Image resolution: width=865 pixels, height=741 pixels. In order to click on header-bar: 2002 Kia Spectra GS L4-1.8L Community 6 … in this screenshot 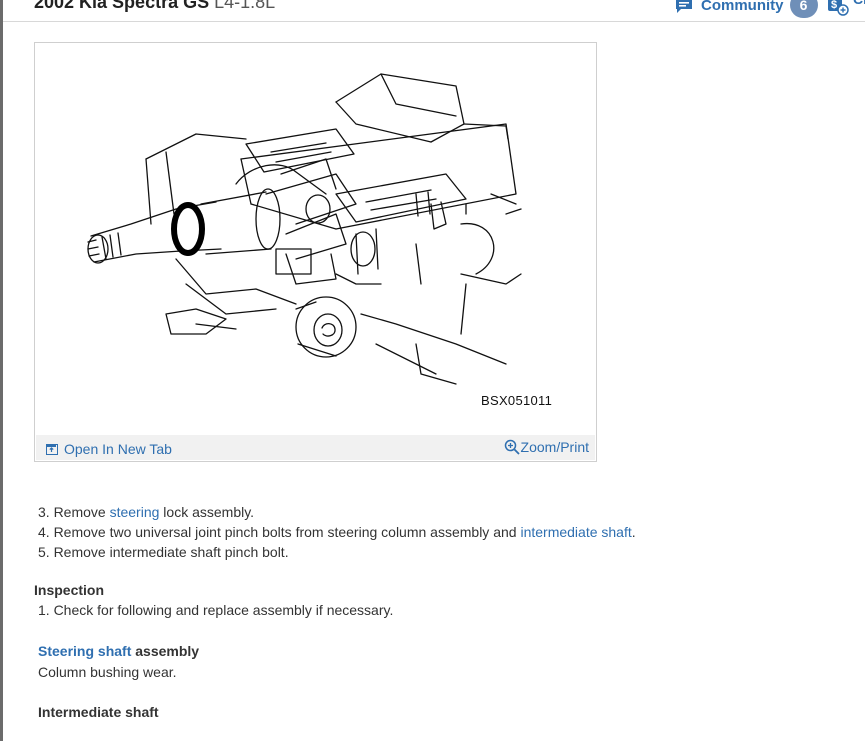, I will do `click(434, 11)`.